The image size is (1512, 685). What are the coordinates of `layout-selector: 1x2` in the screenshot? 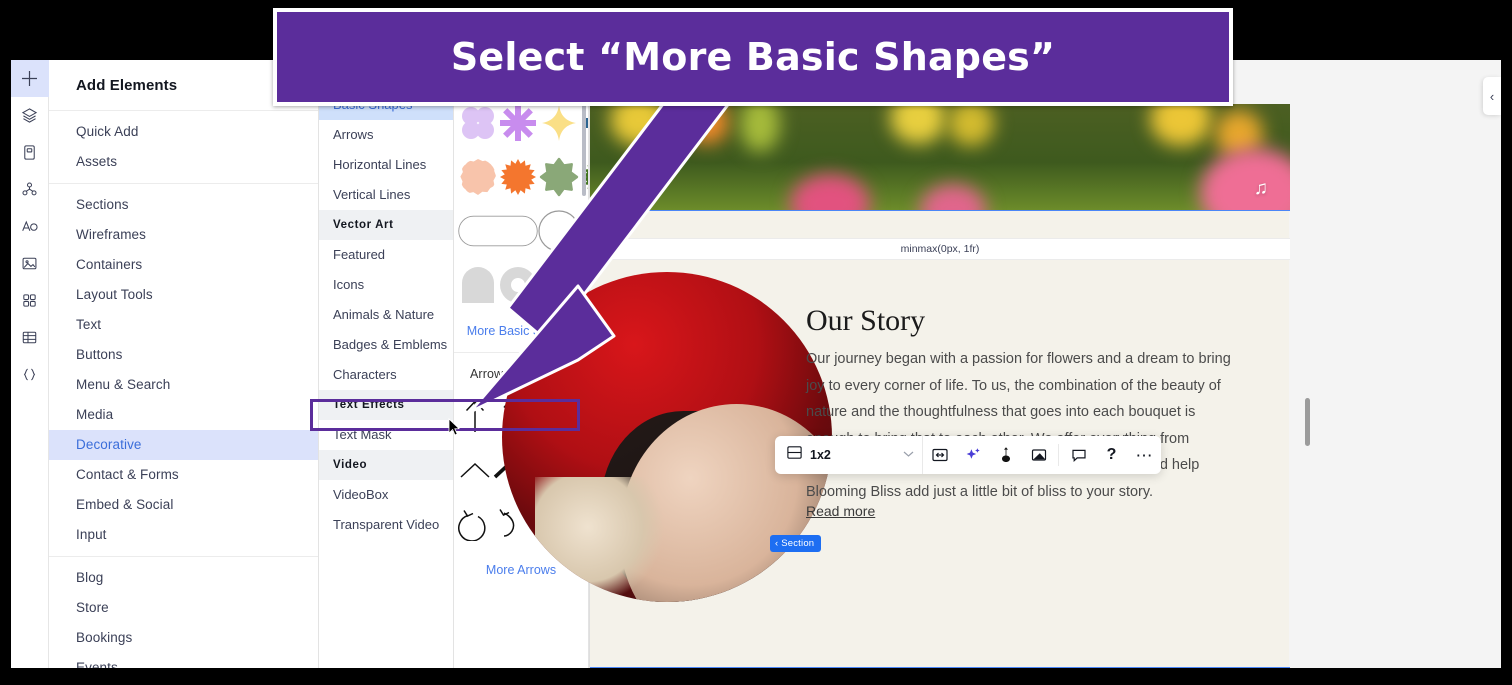 It's located at (849, 455).